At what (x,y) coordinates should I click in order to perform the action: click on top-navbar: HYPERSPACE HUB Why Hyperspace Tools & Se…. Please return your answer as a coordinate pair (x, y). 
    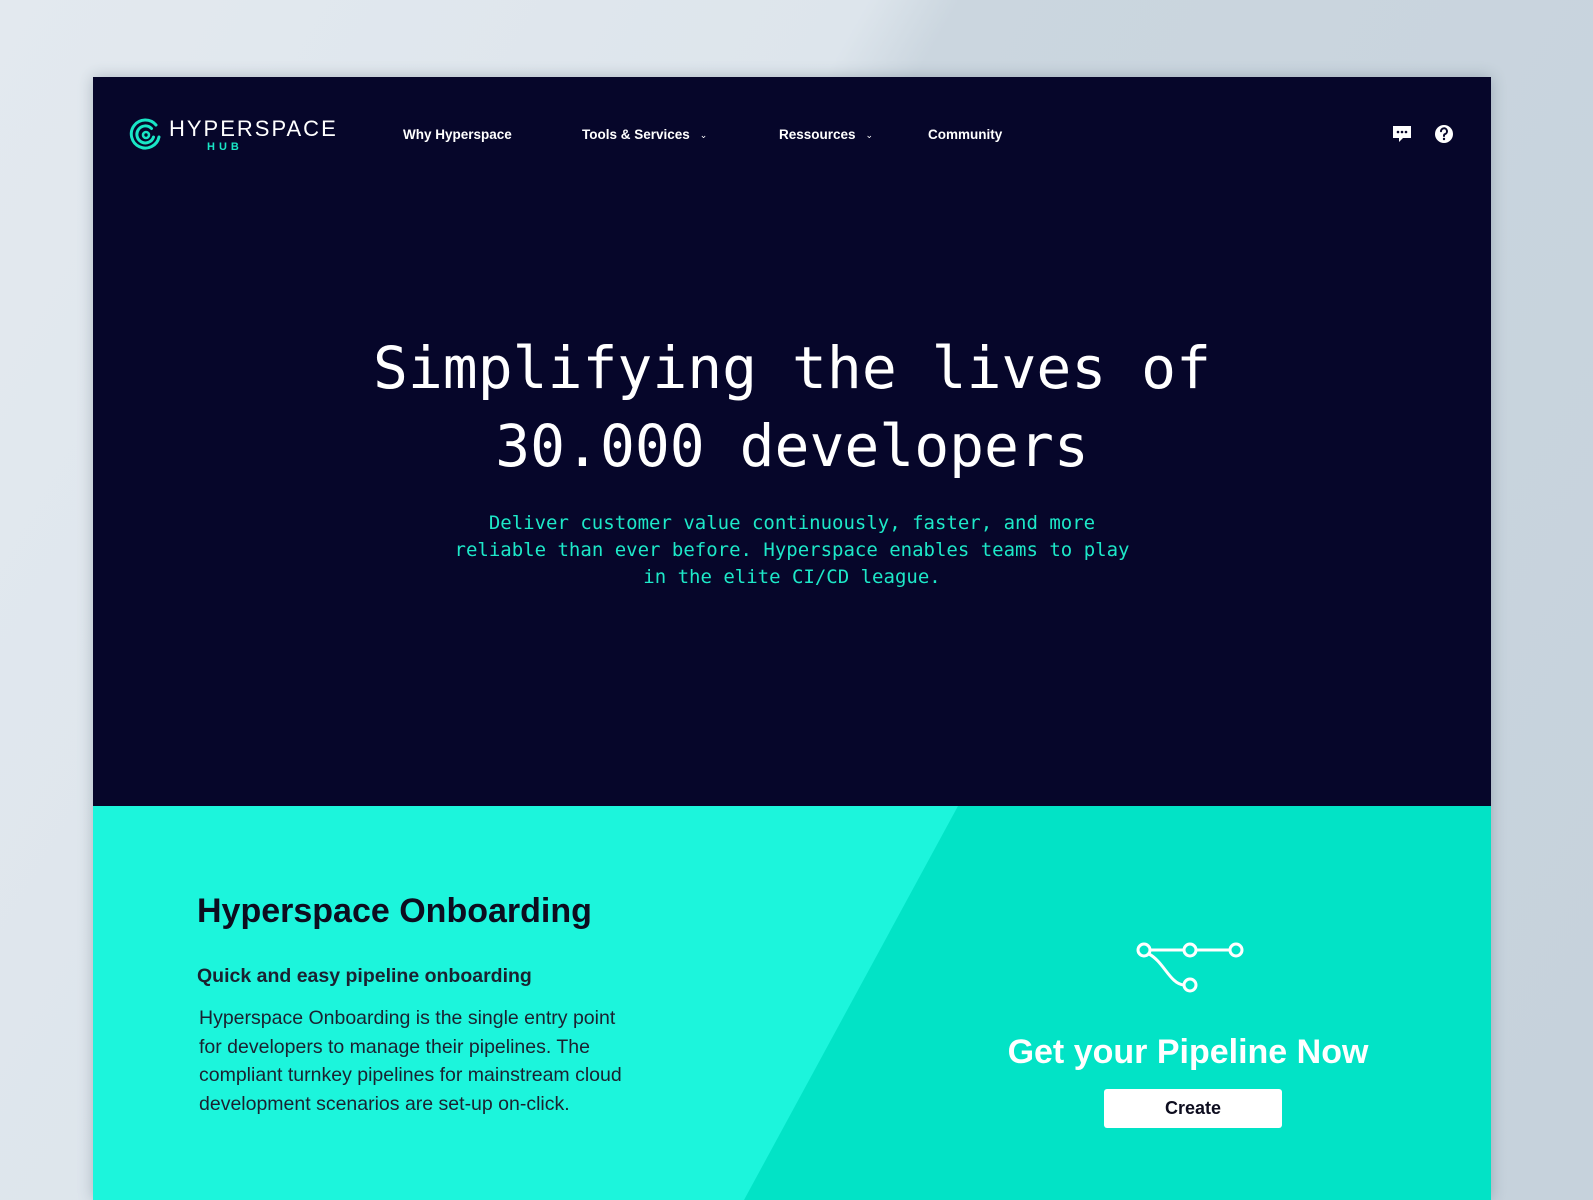
    Looking at the image, I should click on (792, 137).